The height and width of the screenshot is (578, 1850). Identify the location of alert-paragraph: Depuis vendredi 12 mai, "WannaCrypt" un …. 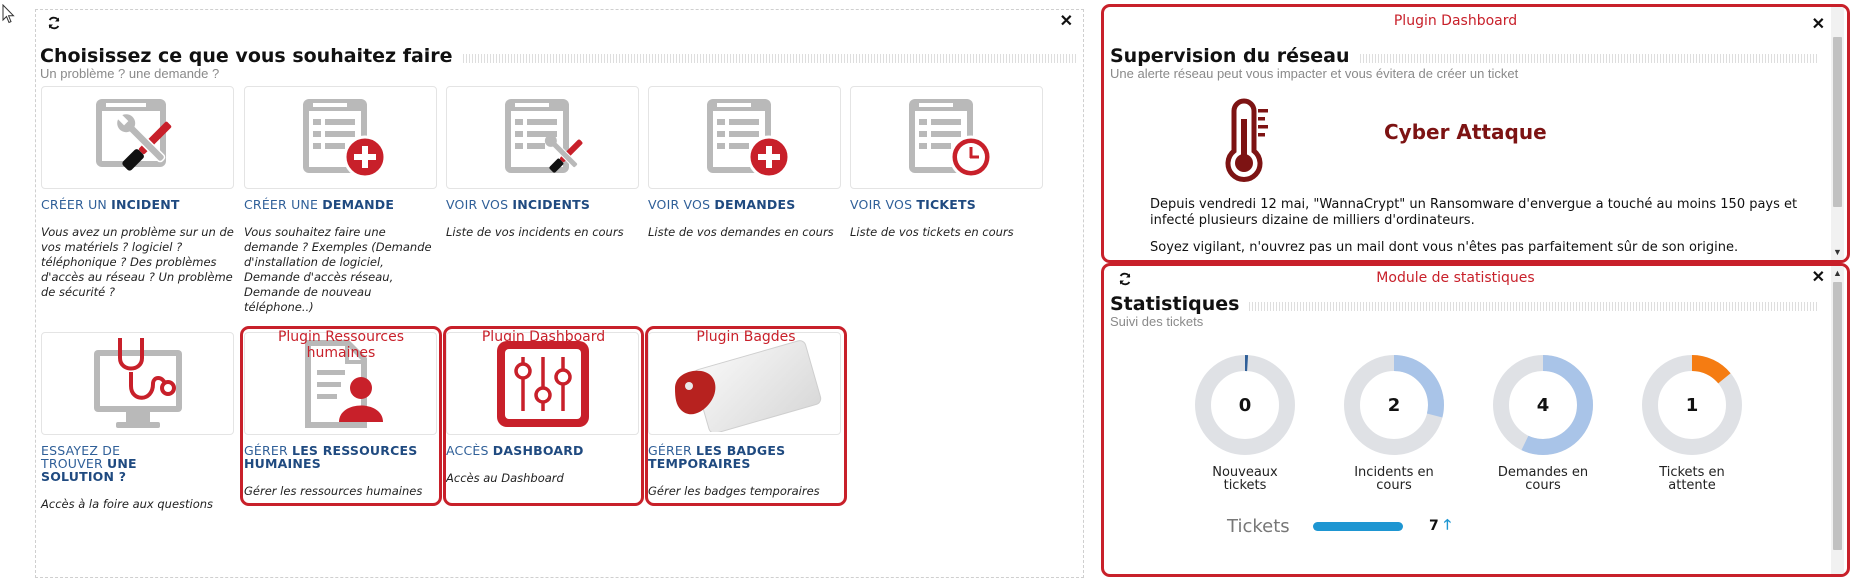
(1474, 212).